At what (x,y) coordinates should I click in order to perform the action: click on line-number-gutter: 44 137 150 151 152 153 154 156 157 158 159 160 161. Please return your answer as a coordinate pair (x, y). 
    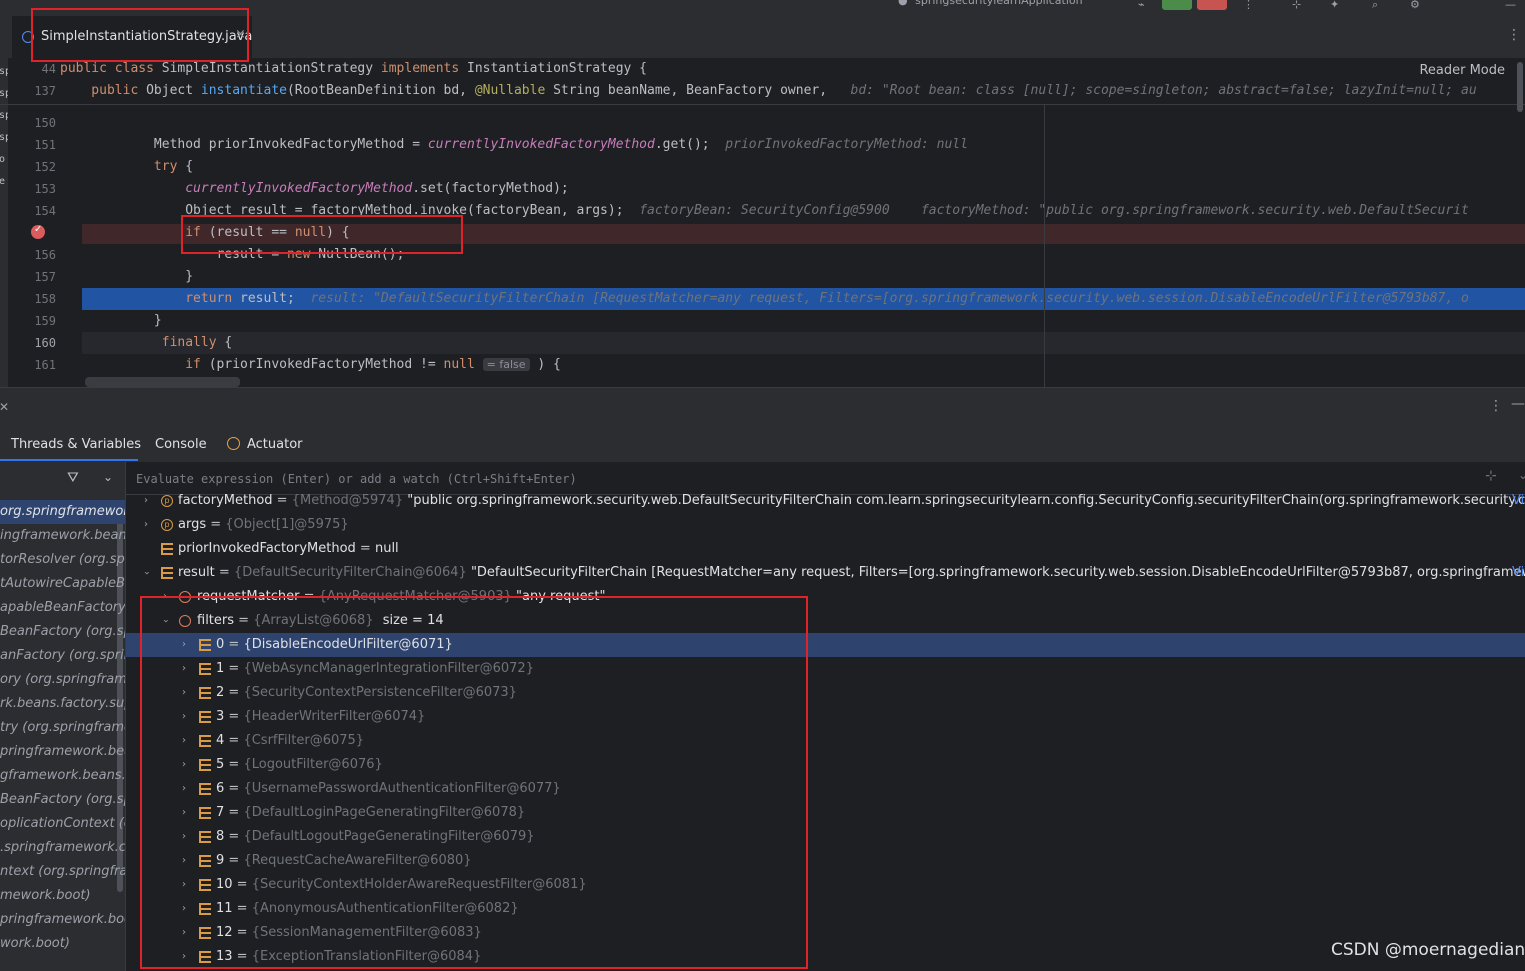
    Looking at the image, I should click on (34, 222).